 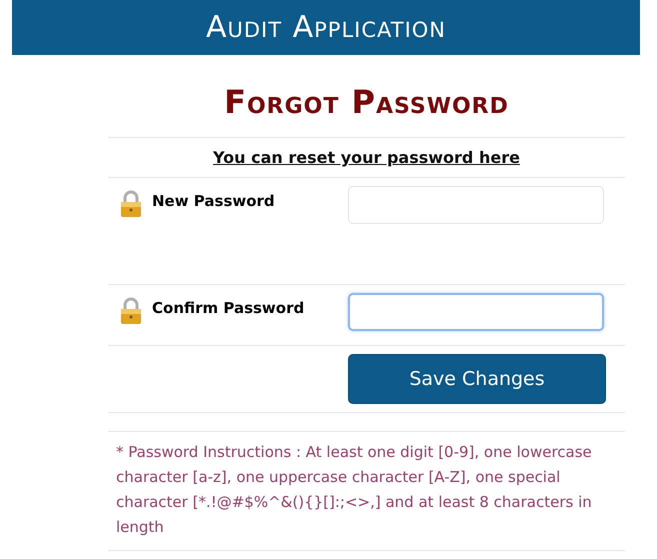 I want to click on field-label: Confirm Password, so click(x=228, y=308).